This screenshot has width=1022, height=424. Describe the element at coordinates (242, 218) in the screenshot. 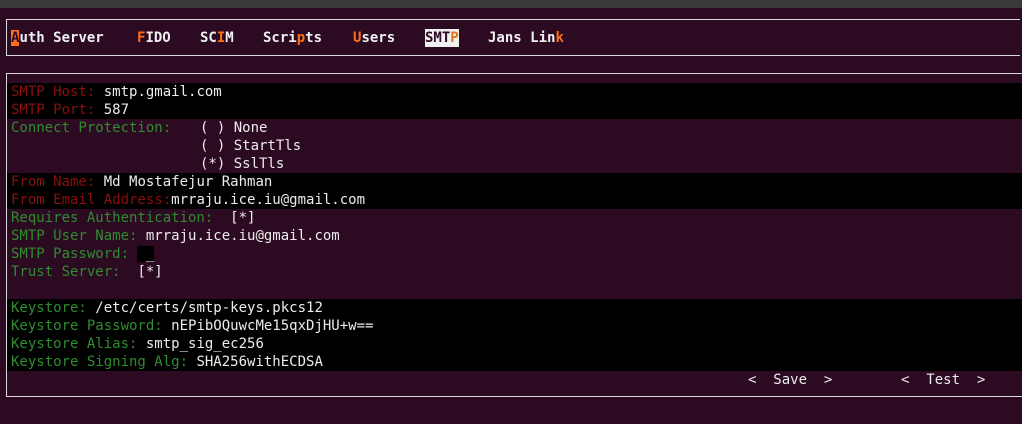

I see `requires-auth-checkbox: [*]` at that location.